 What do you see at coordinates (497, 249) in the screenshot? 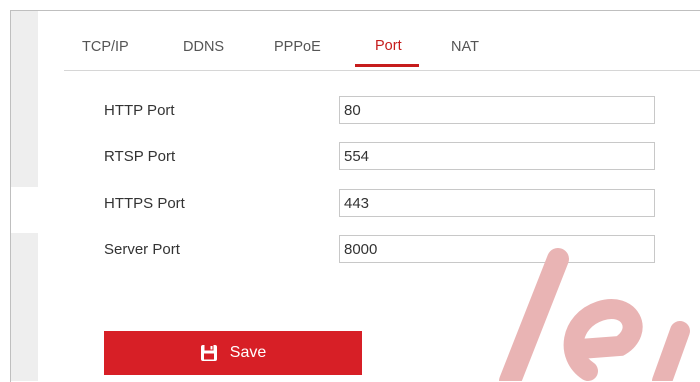
I see `server-port-input` at bounding box center [497, 249].